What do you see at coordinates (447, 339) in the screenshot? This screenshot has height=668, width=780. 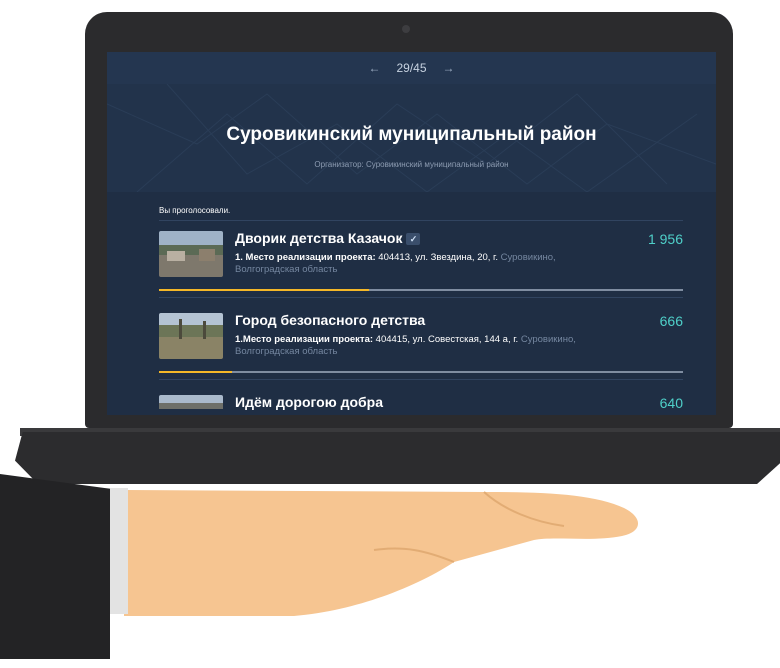 I see `desc-address: 404415, ул. Совестская, 144 а, г.` at bounding box center [447, 339].